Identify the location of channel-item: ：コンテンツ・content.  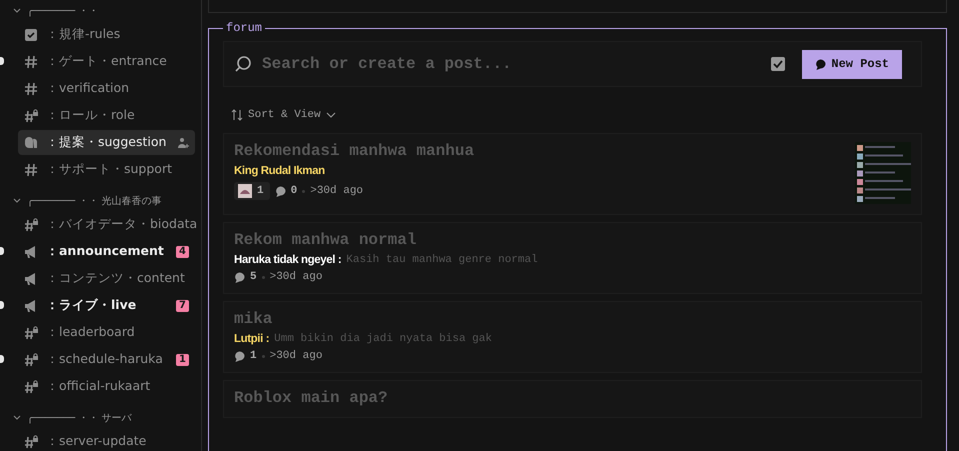
(106, 278).